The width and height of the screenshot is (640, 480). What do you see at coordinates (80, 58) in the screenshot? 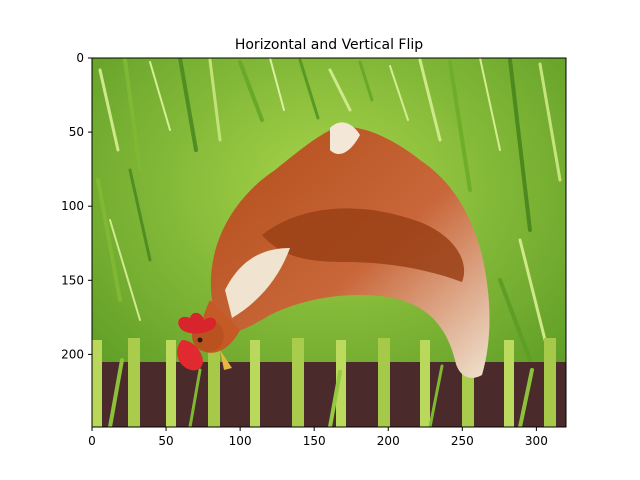
I see `y-tick-label: 0` at bounding box center [80, 58].